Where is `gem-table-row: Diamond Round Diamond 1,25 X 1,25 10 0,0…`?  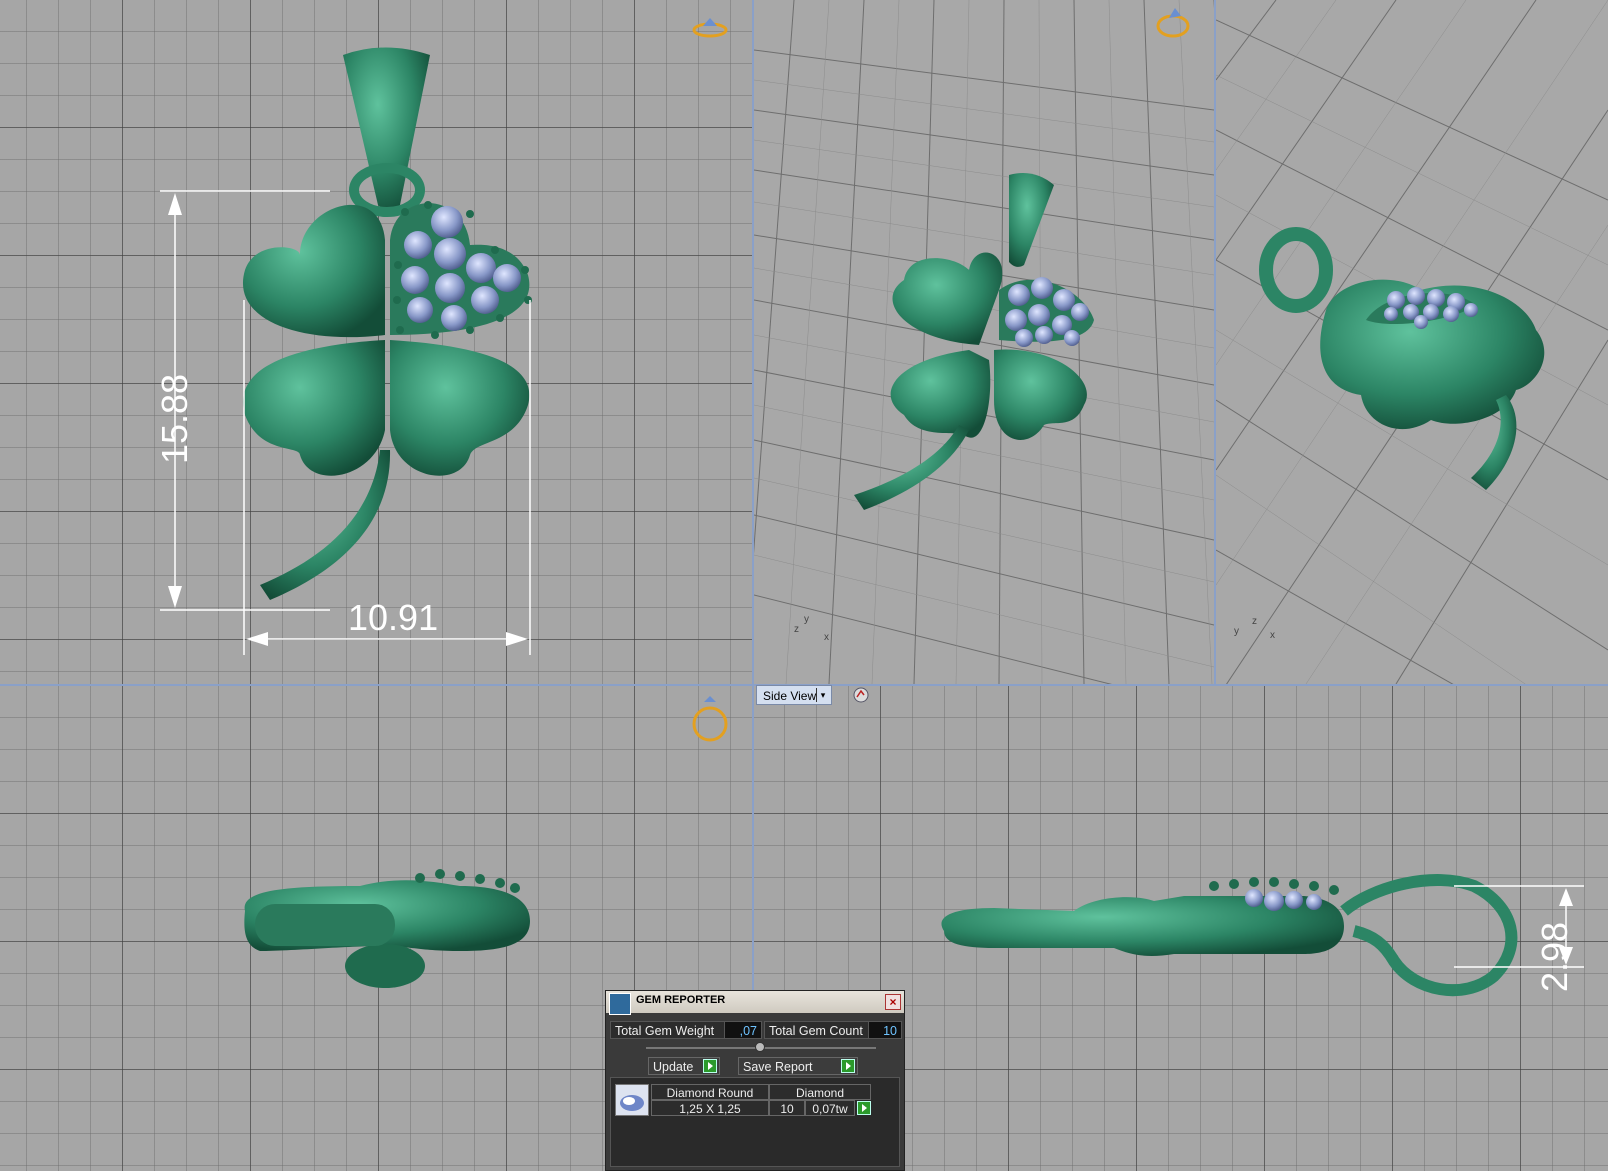
gem-table-row: Diamond Round Diamond 1,25 X 1,25 10 0,0… is located at coordinates (746, 1101).